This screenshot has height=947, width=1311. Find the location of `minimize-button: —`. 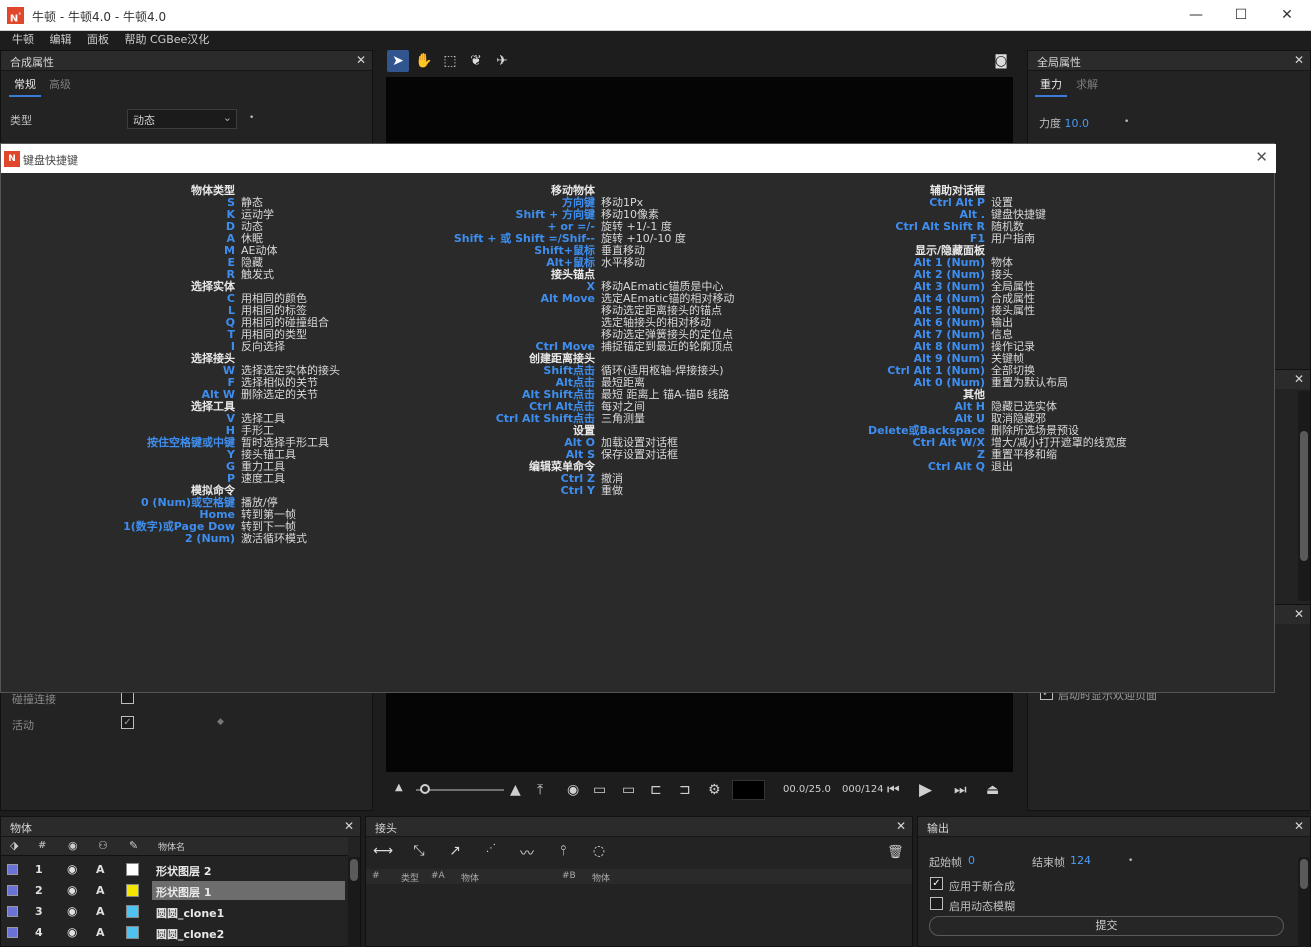

minimize-button: — is located at coordinates (1196, 15).